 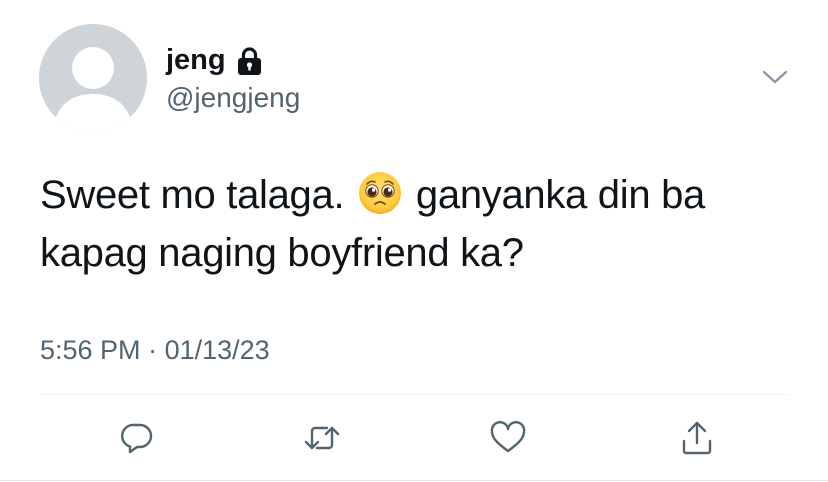 I want to click on tweet-text-segment: ganyanka din ba, so click(x=560, y=195).